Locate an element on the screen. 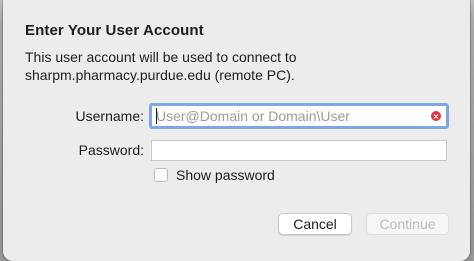 This screenshot has width=474, height=261. show-password-label: Show password is located at coordinates (225, 175).